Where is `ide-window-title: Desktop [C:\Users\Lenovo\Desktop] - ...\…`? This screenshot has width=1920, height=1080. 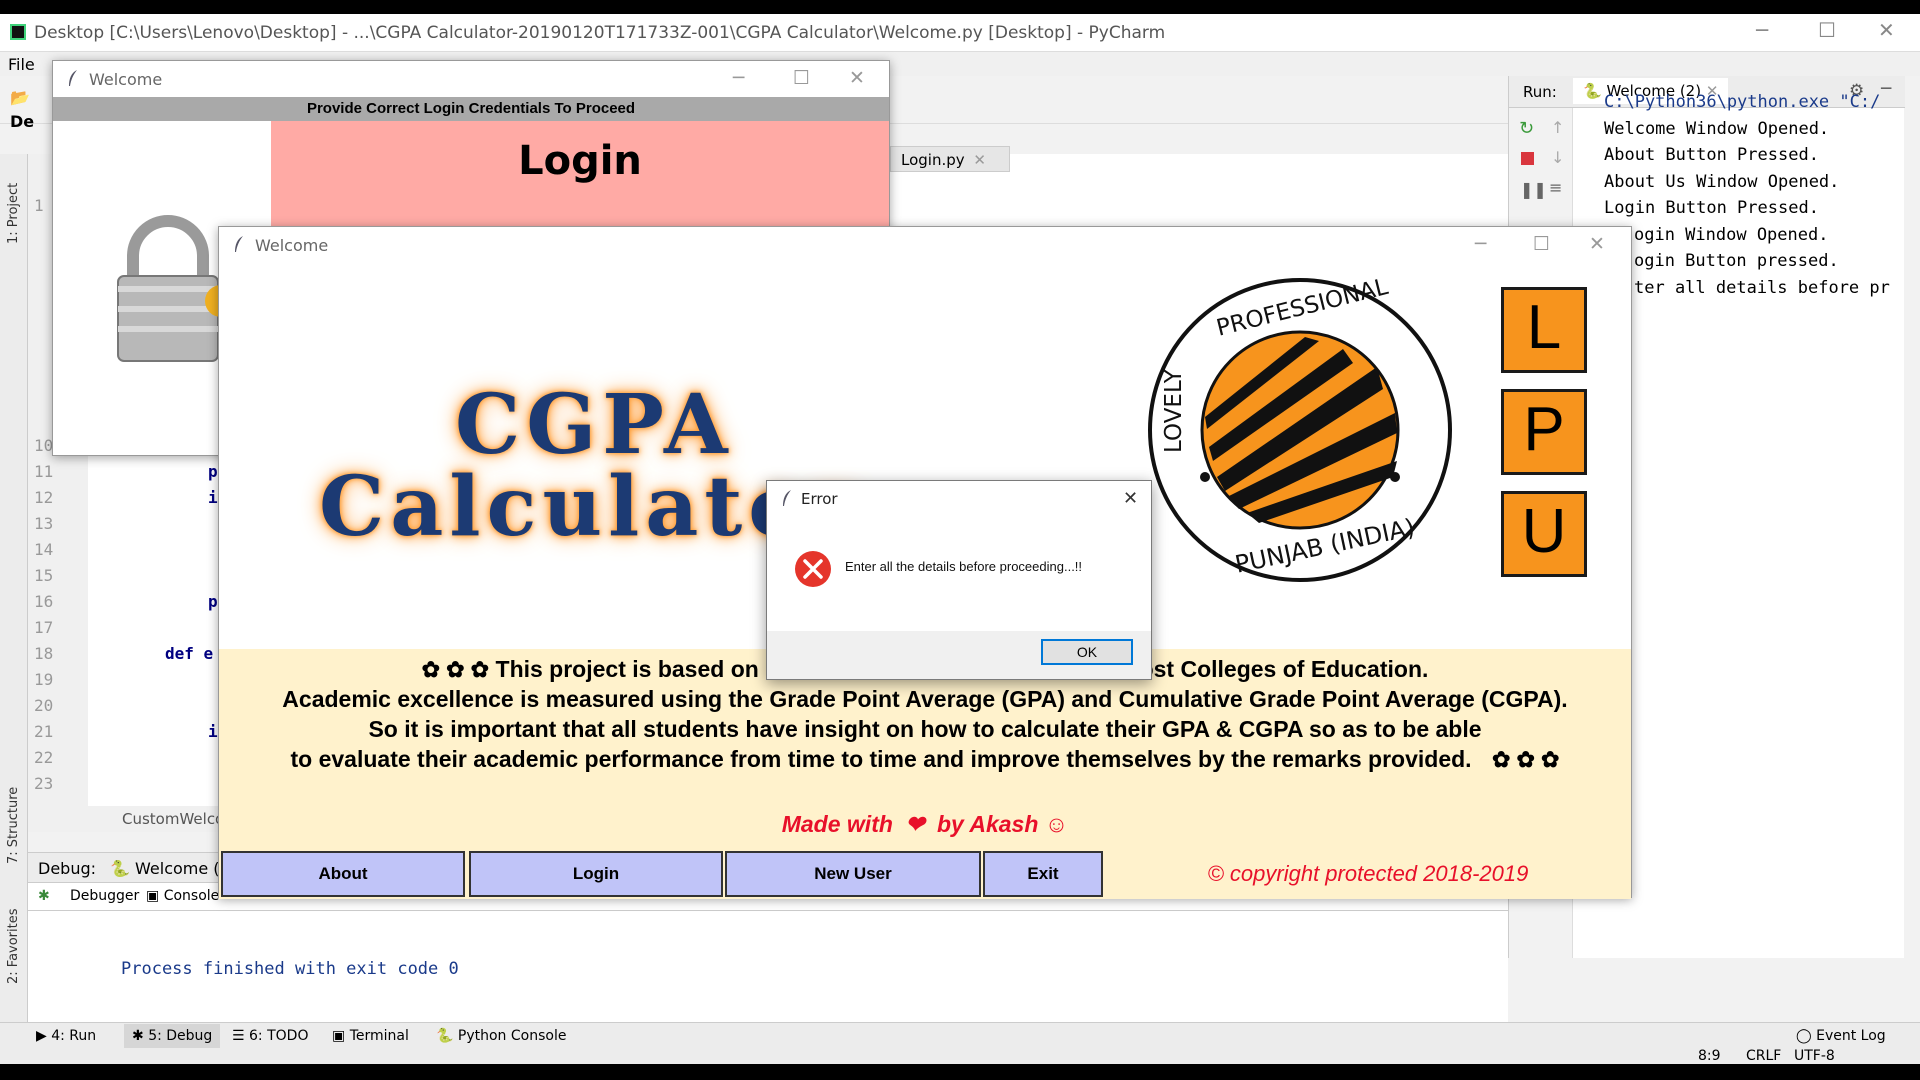 ide-window-title: Desktop [C:\Users\Lenovo\Desktop] - ...\… is located at coordinates (600, 33).